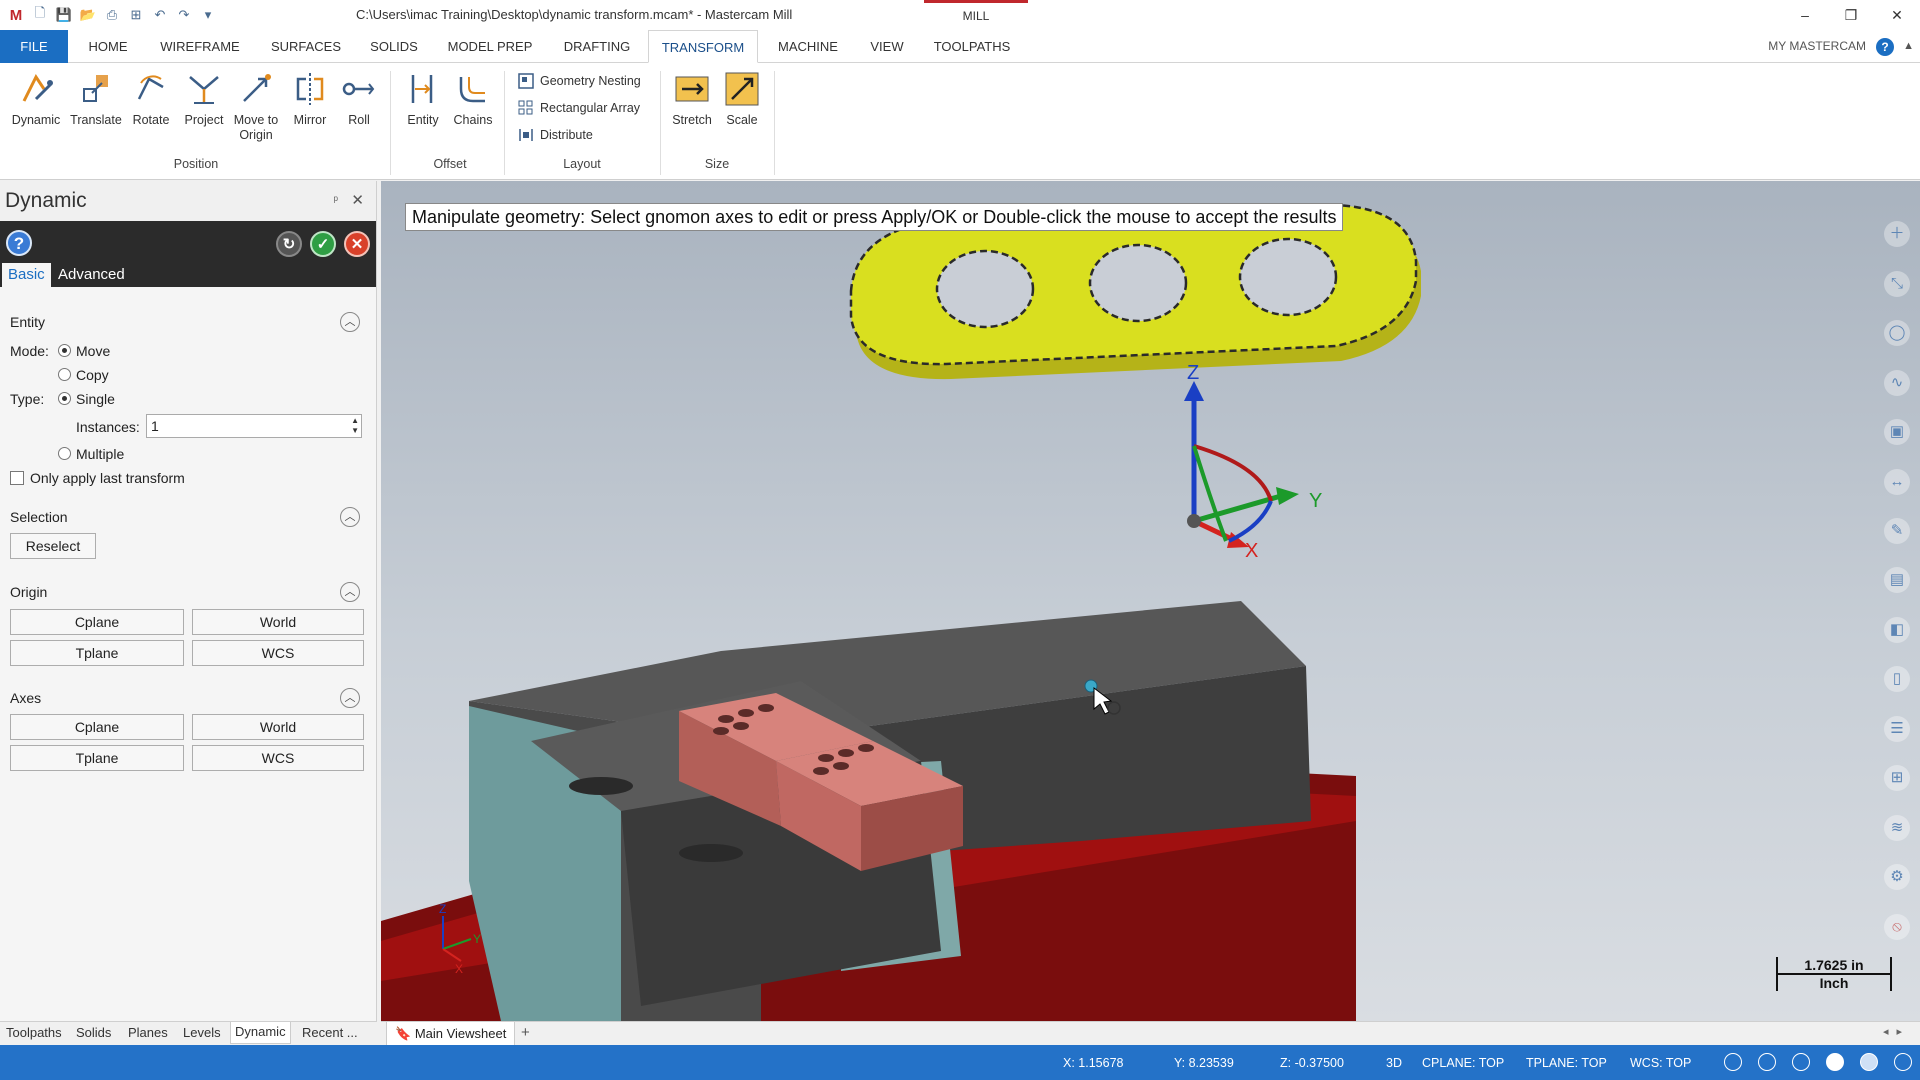  I want to click on undo-icon: ↶, so click(160, 15).